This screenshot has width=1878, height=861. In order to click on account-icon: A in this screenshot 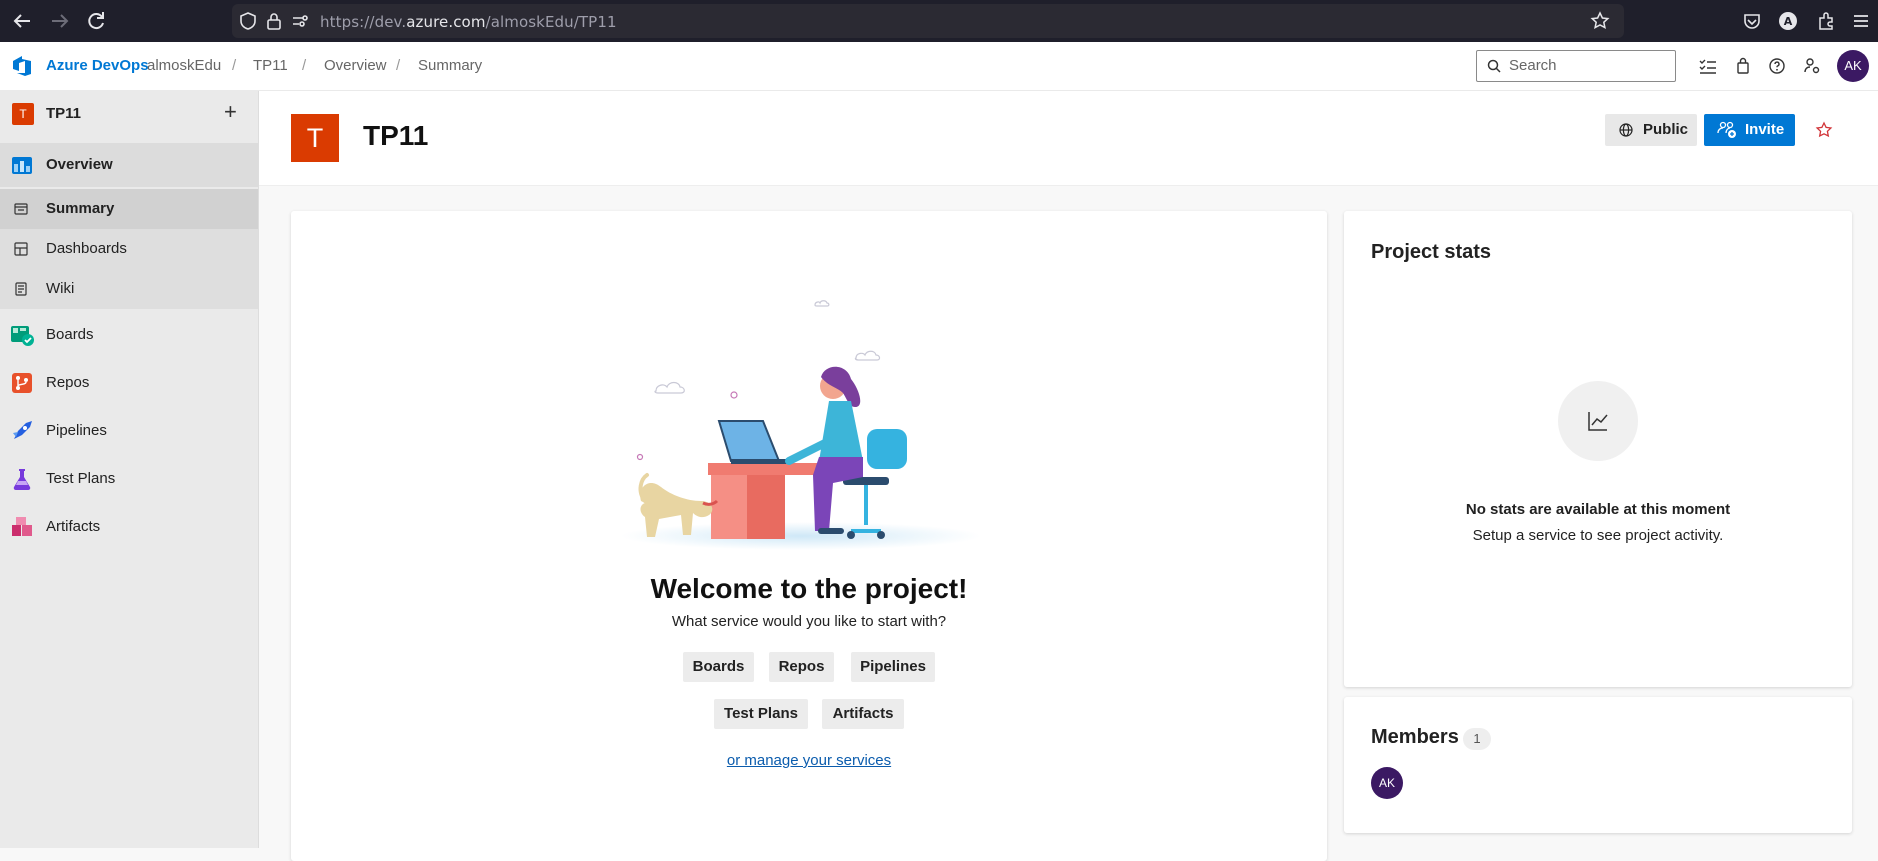, I will do `click(1788, 21)`.